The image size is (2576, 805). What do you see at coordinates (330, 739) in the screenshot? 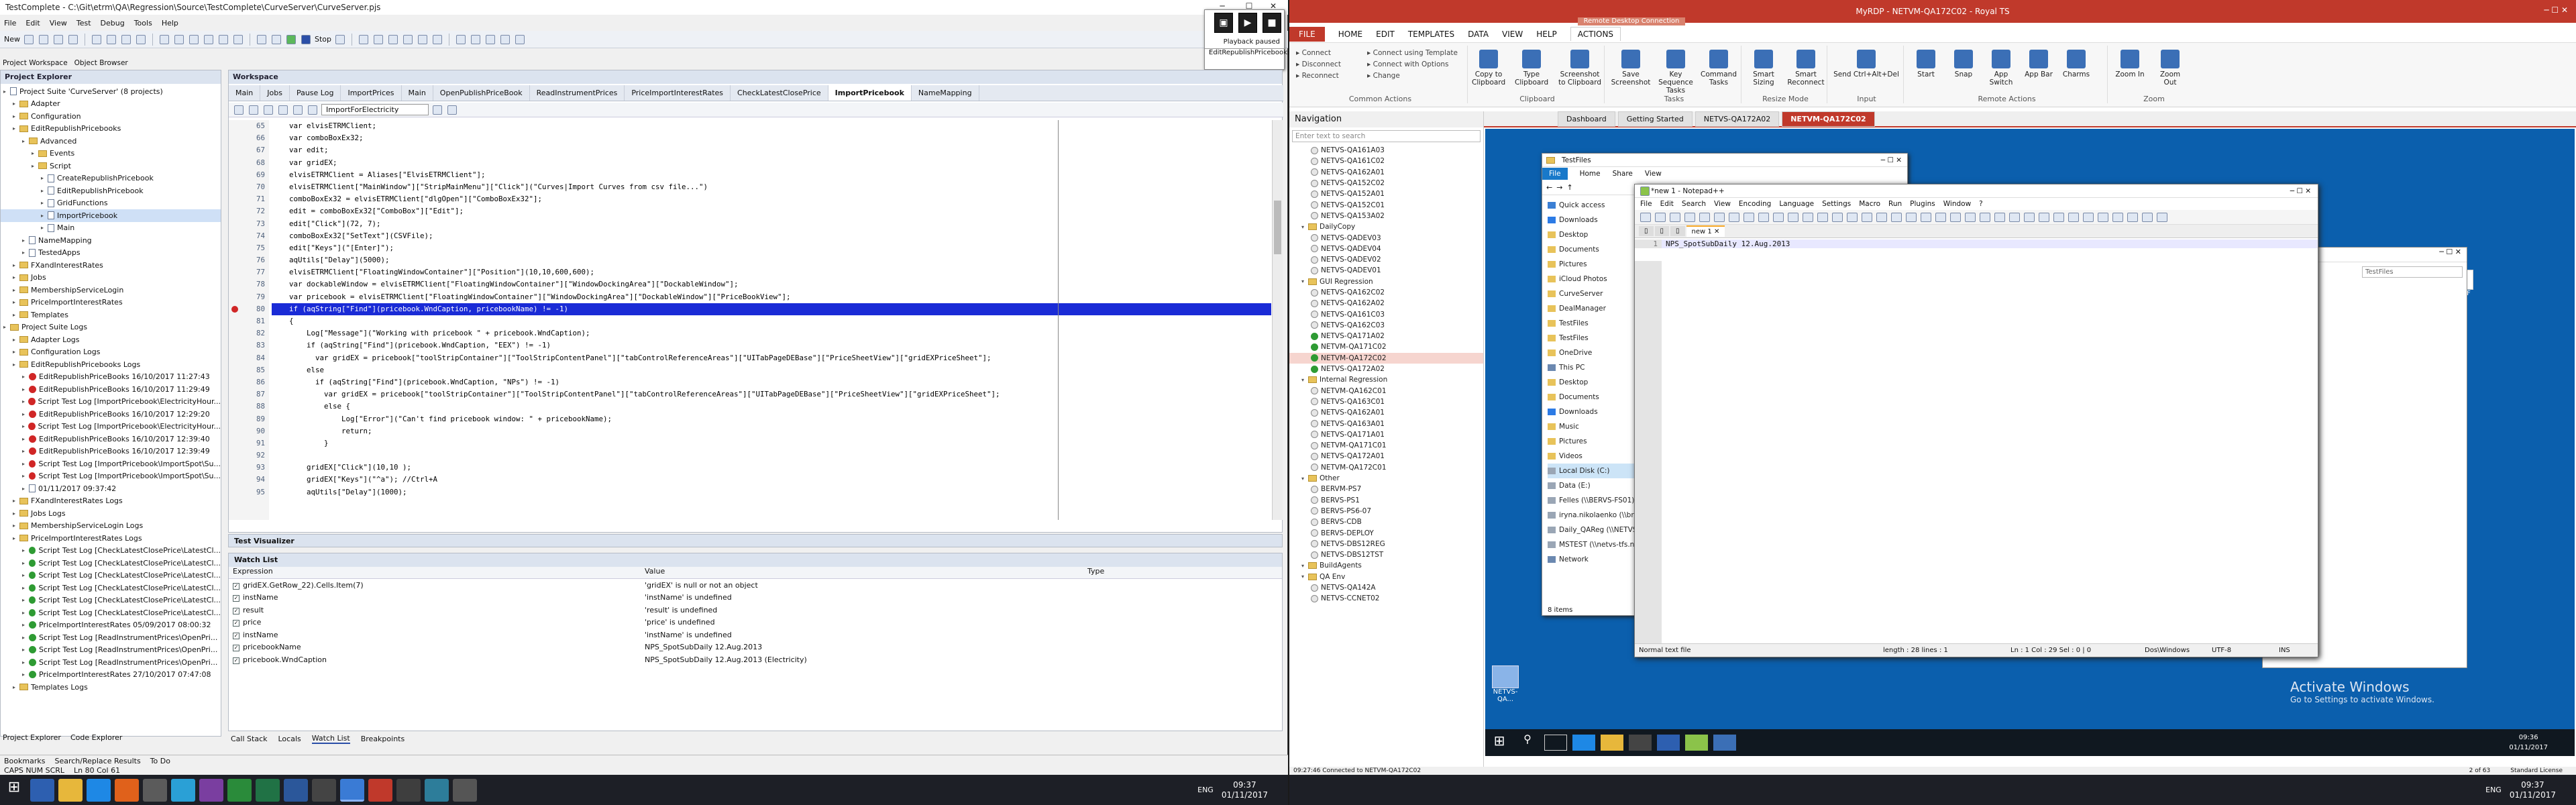
I see `tab-watch-list: Watch List` at bounding box center [330, 739].